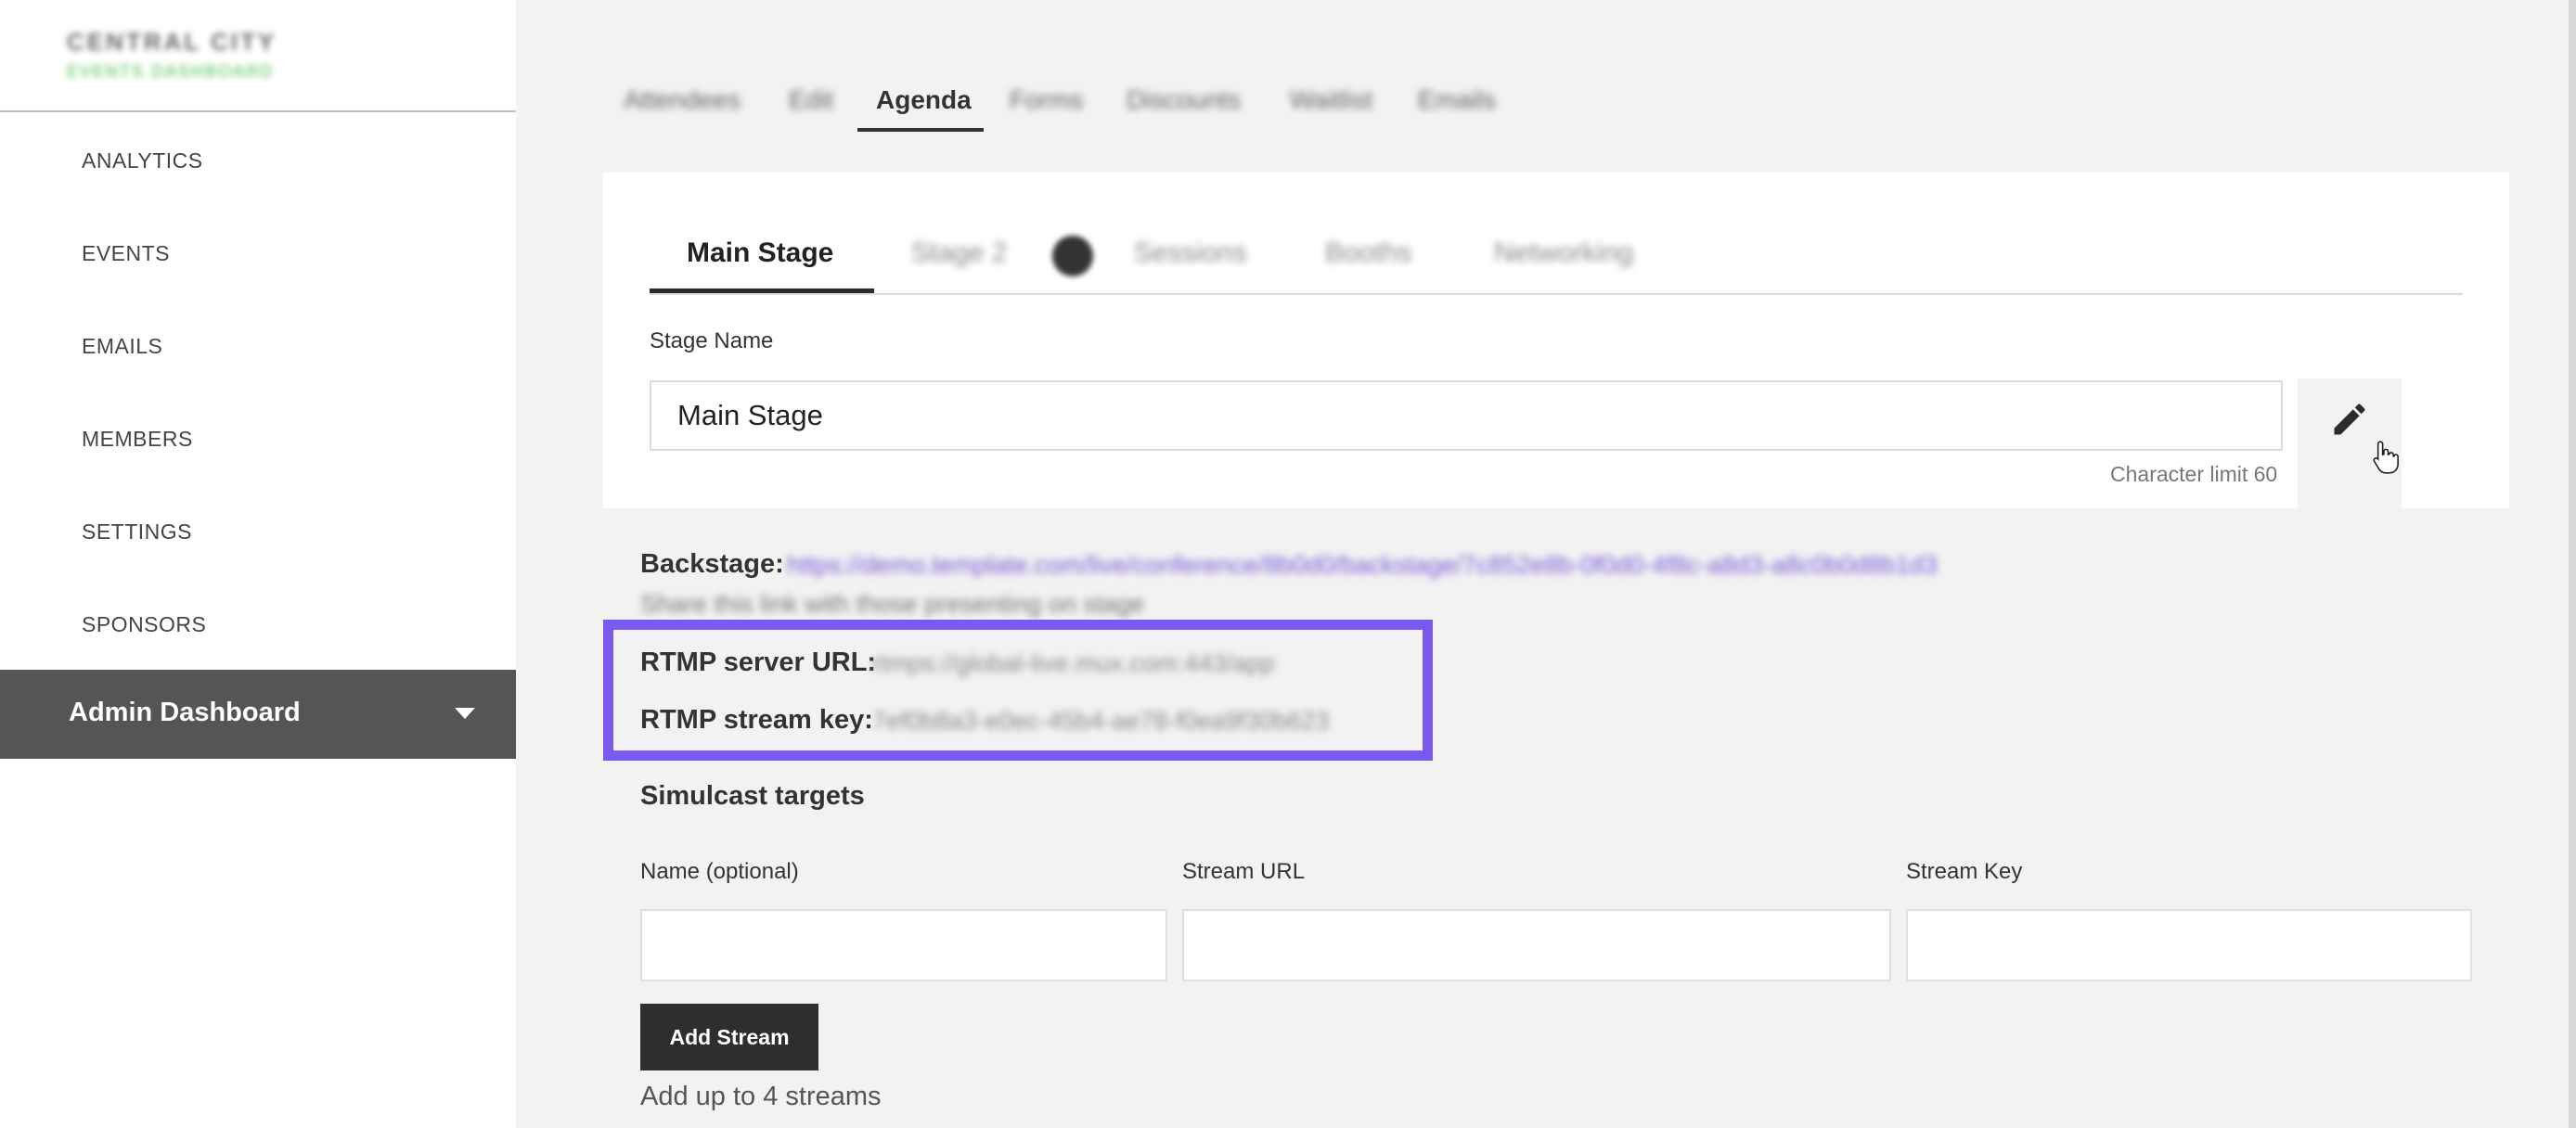 This screenshot has height=1128, width=2576. I want to click on simulcast-name-input, so click(904, 945).